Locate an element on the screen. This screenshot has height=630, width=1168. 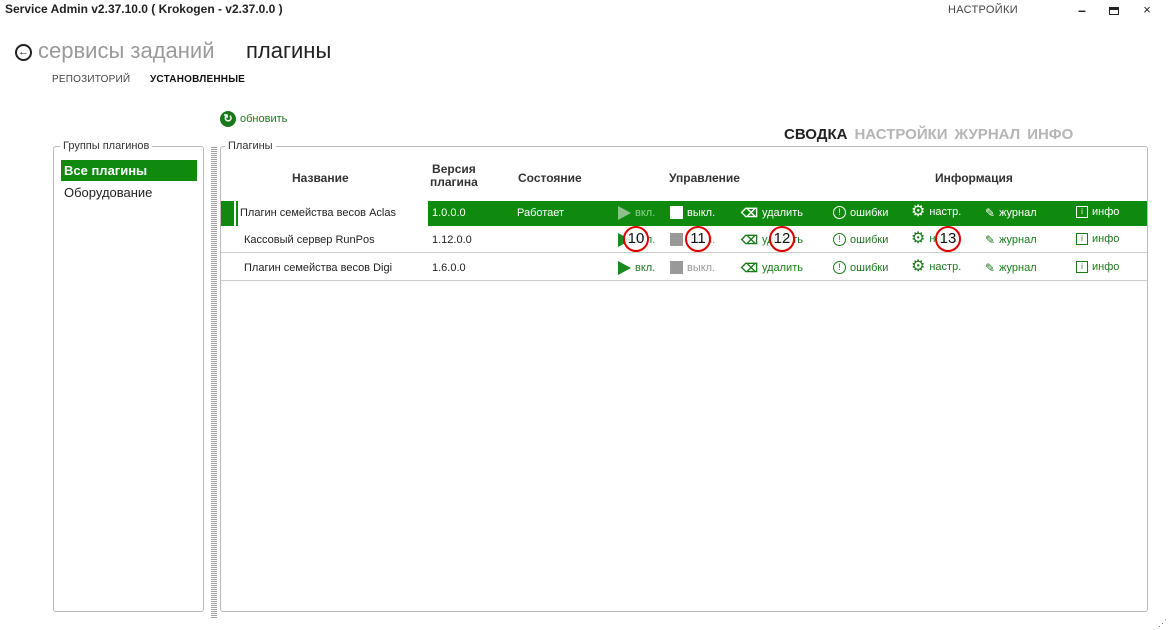
tab-journal: ЖУРНАЛ is located at coordinates (988, 134).